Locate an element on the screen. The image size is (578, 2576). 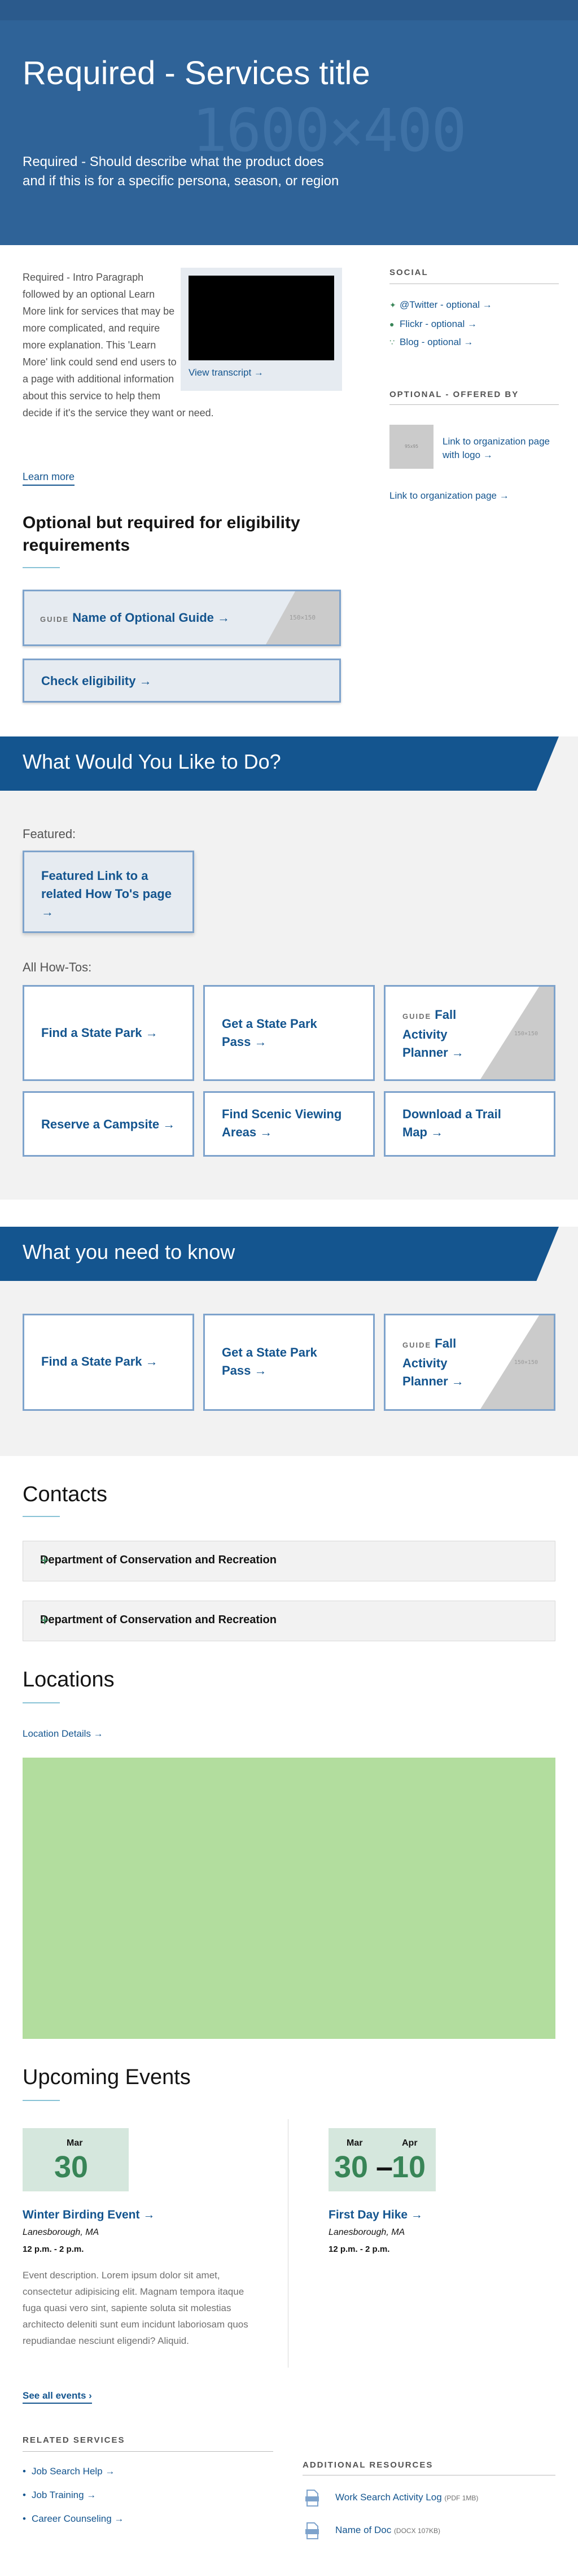
howto-tile-park-pass: Get a State Park Pass → is located at coordinates (289, 1033).